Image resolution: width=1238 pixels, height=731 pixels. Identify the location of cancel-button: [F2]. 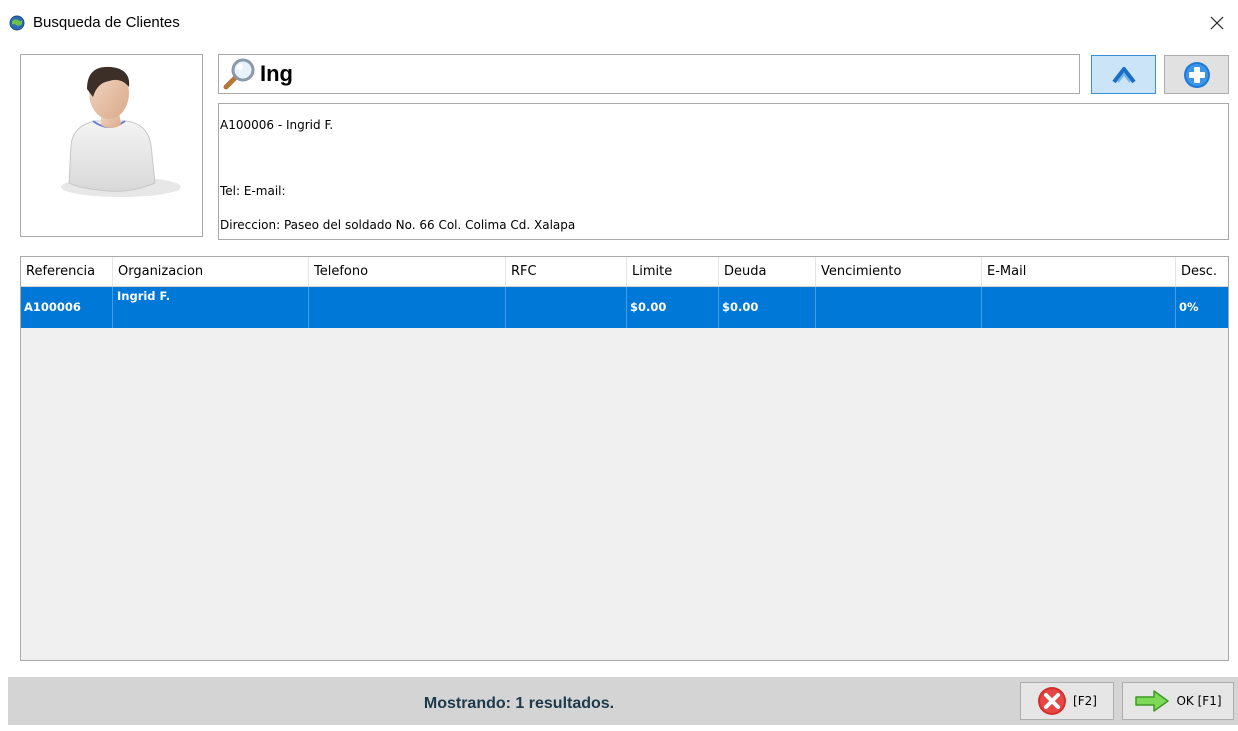
(1067, 701).